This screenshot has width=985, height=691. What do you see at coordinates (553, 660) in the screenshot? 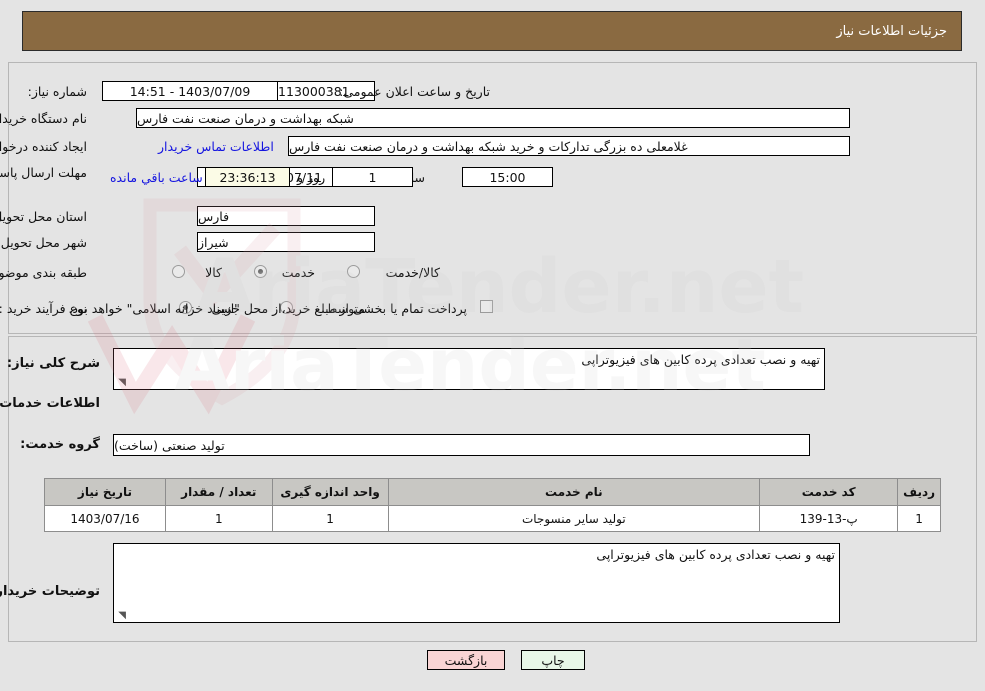
I see `print-button: چاپ` at bounding box center [553, 660].